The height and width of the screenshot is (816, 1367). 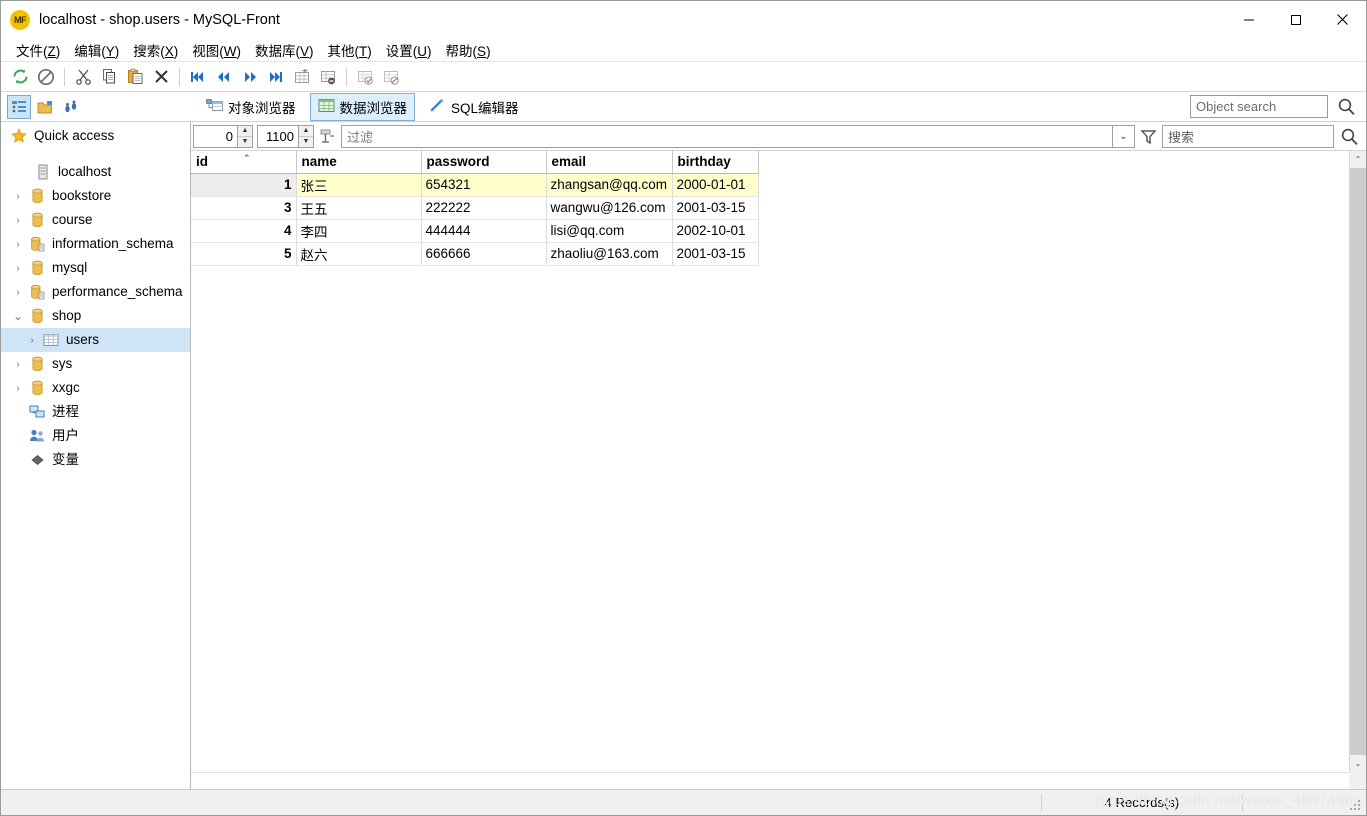 I want to click on column-header-email: email, so click(x=609, y=162).